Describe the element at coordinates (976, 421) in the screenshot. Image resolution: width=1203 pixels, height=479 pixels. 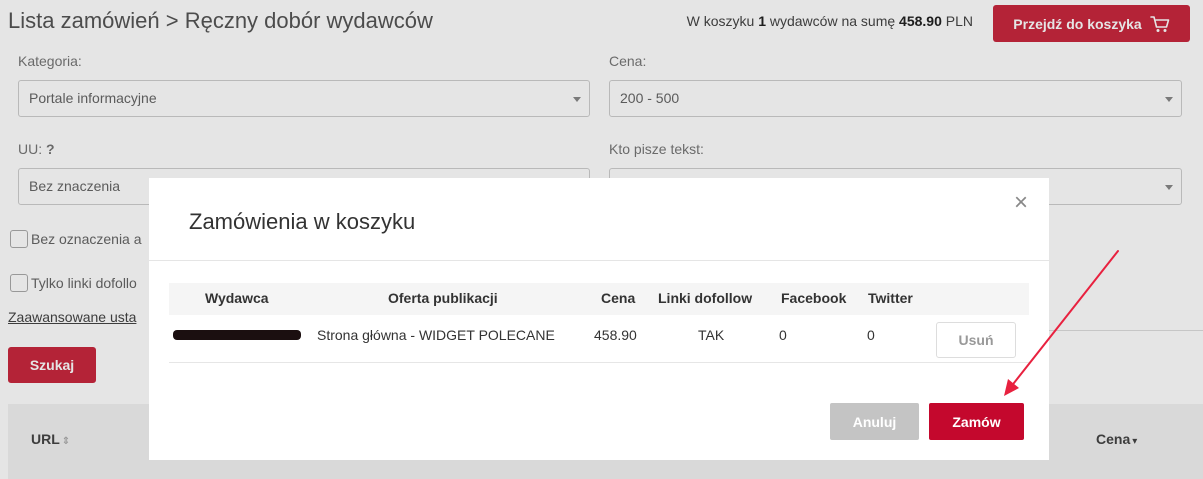
I see `order-button: Zamów` at that location.